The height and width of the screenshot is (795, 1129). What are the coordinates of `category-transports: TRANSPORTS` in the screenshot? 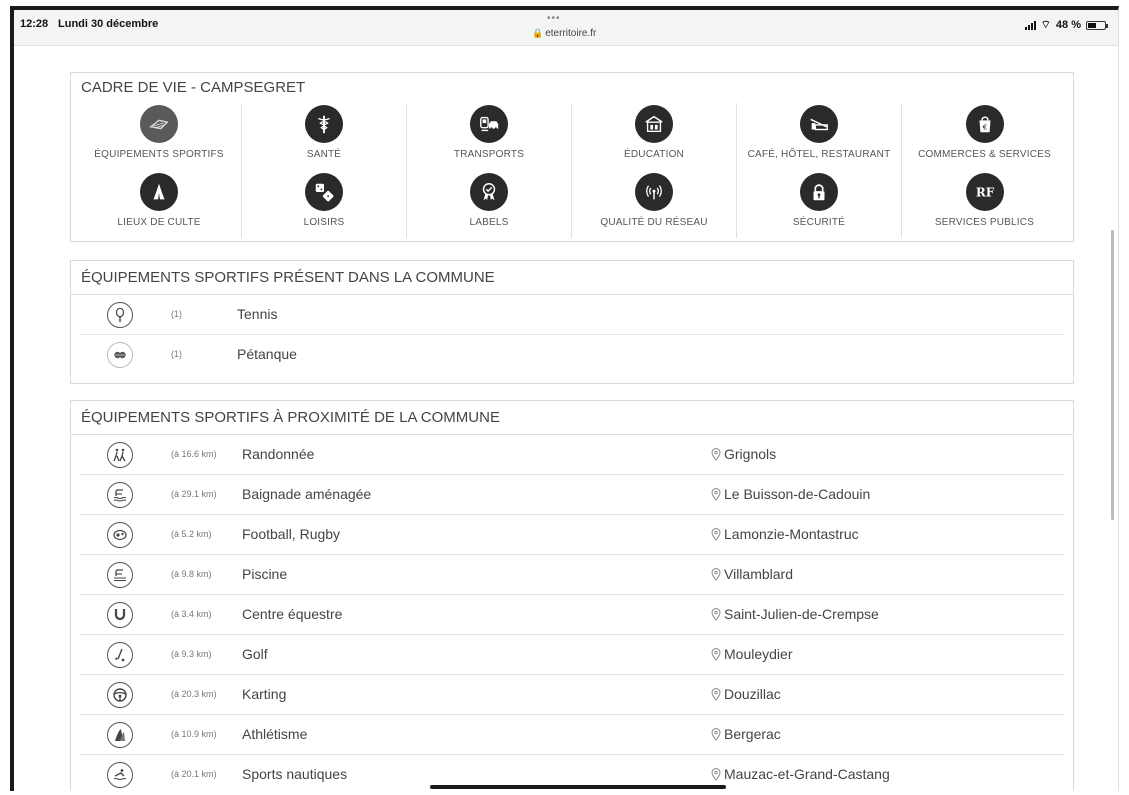 It's located at (489, 137).